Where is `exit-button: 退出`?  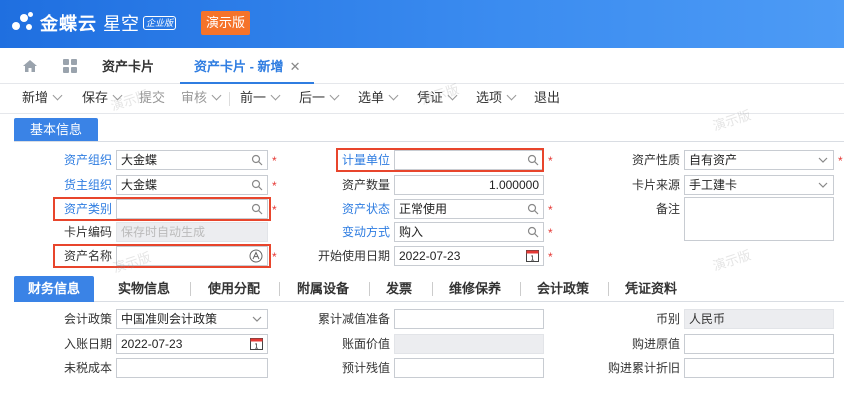
exit-button: 退出 is located at coordinates (547, 98).